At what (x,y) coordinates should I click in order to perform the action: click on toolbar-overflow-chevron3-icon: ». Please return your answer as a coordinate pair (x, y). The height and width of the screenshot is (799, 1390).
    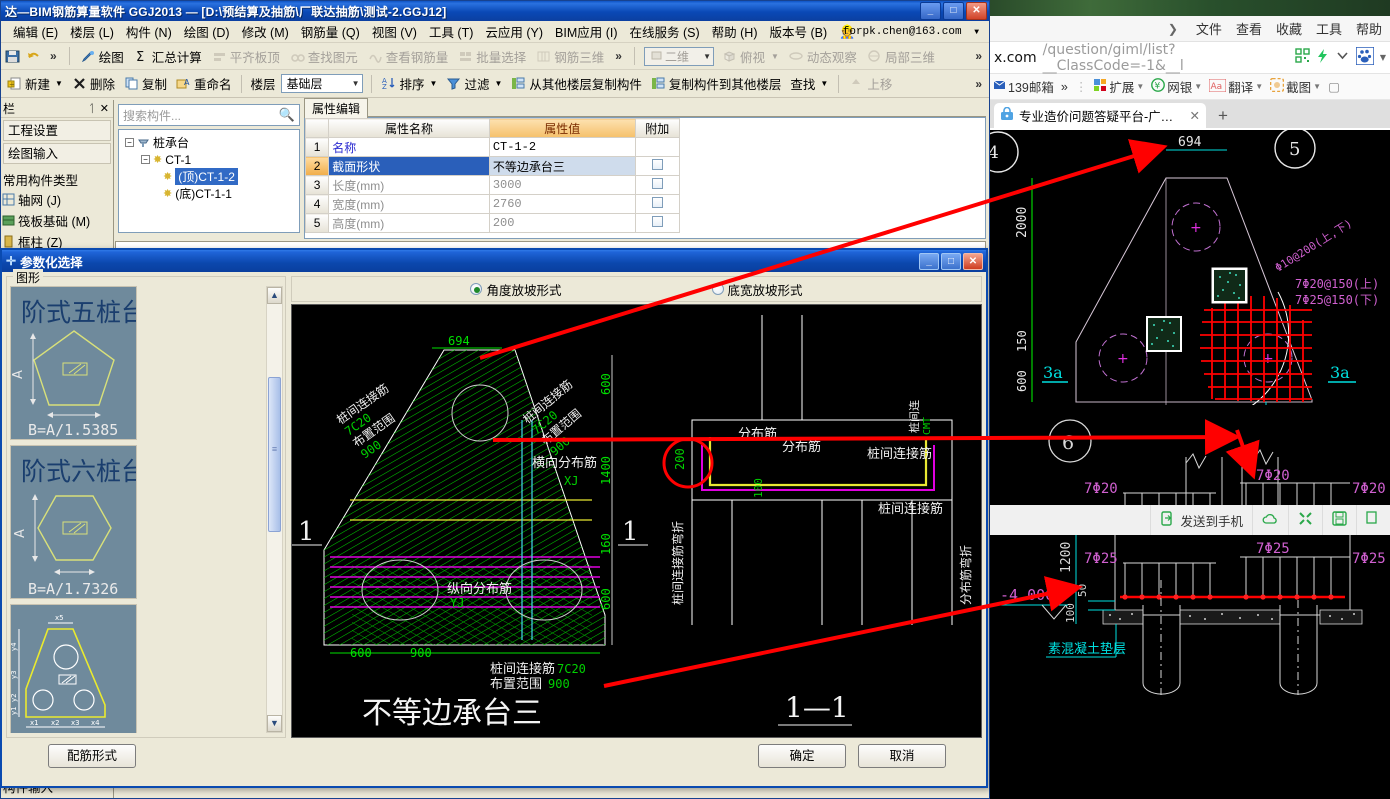
    Looking at the image, I should click on (978, 56).